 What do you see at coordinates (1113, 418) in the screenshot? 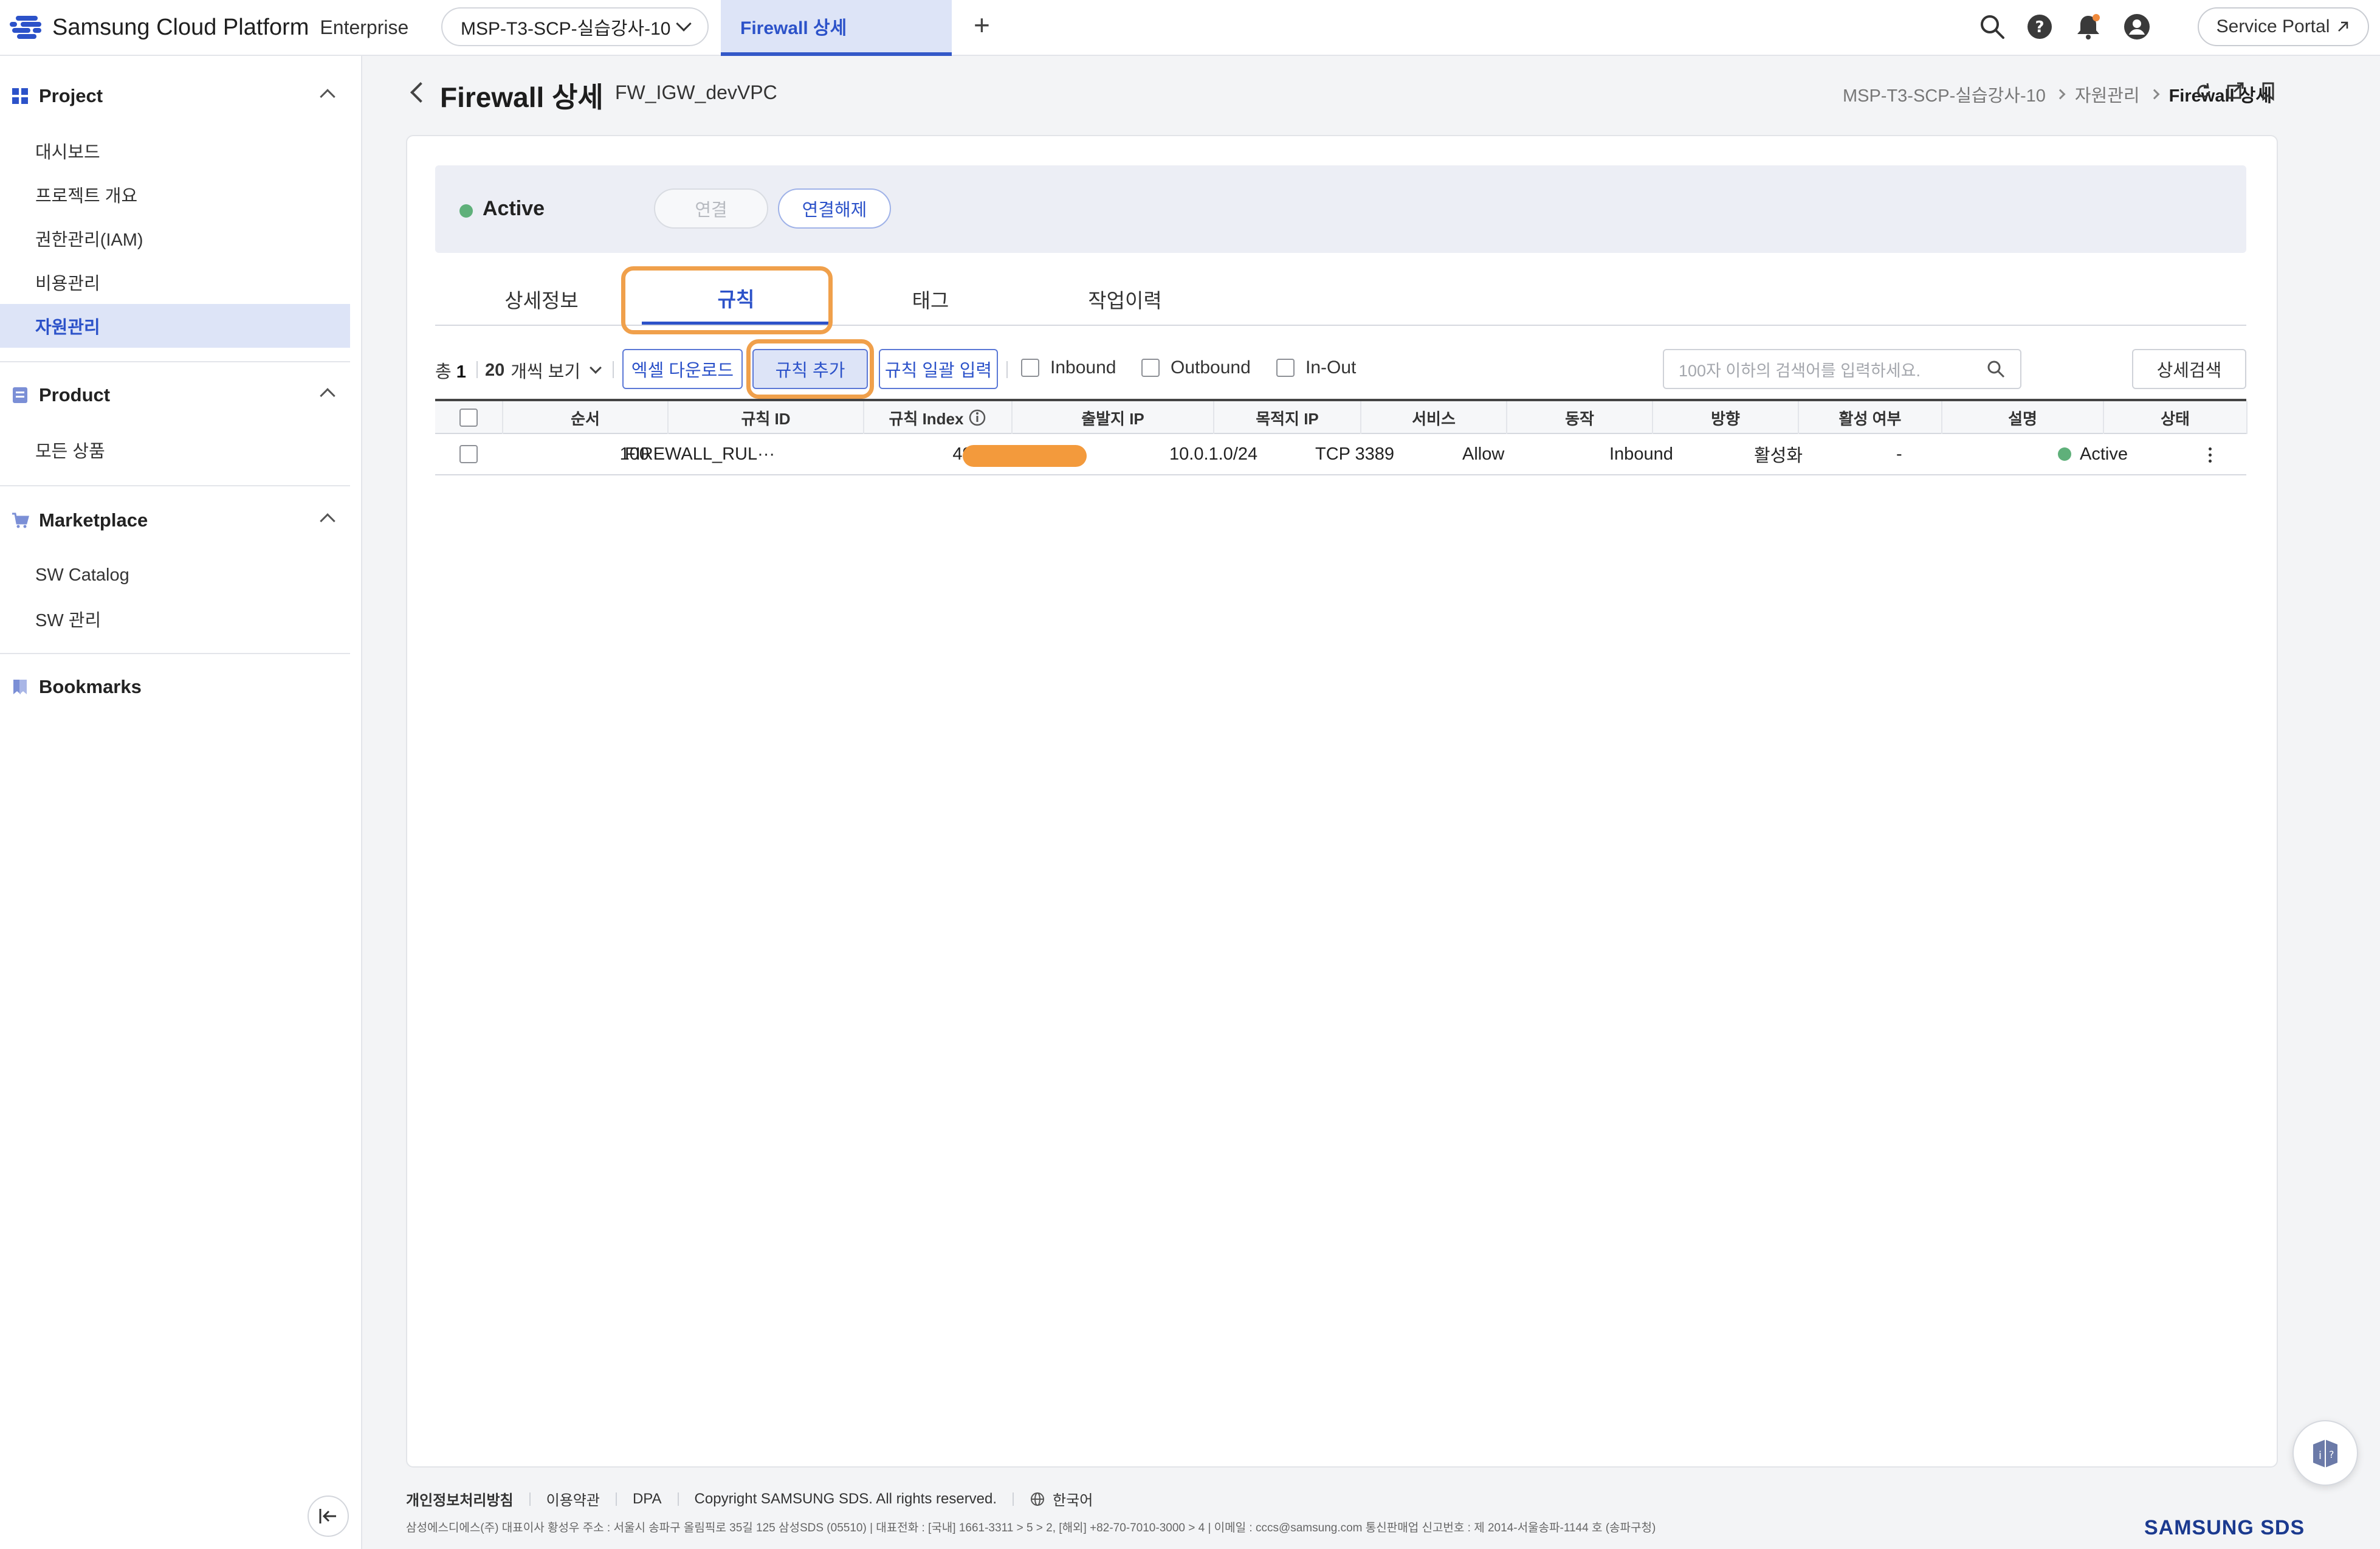
I see `column-header: 출발지 IP` at bounding box center [1113, 418].